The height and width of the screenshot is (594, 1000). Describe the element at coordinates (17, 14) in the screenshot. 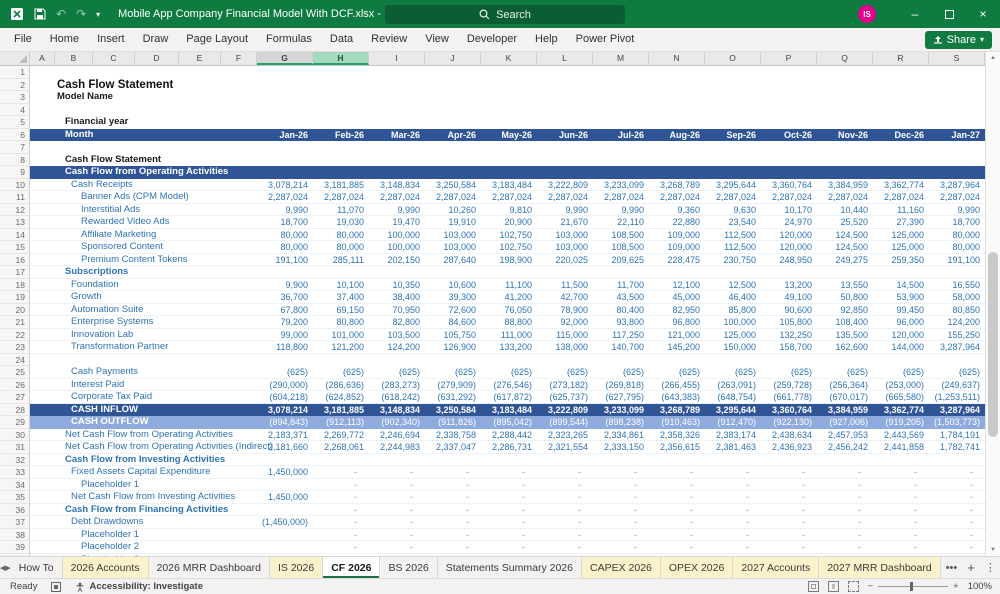

I see `excel-app-icon` at that location.